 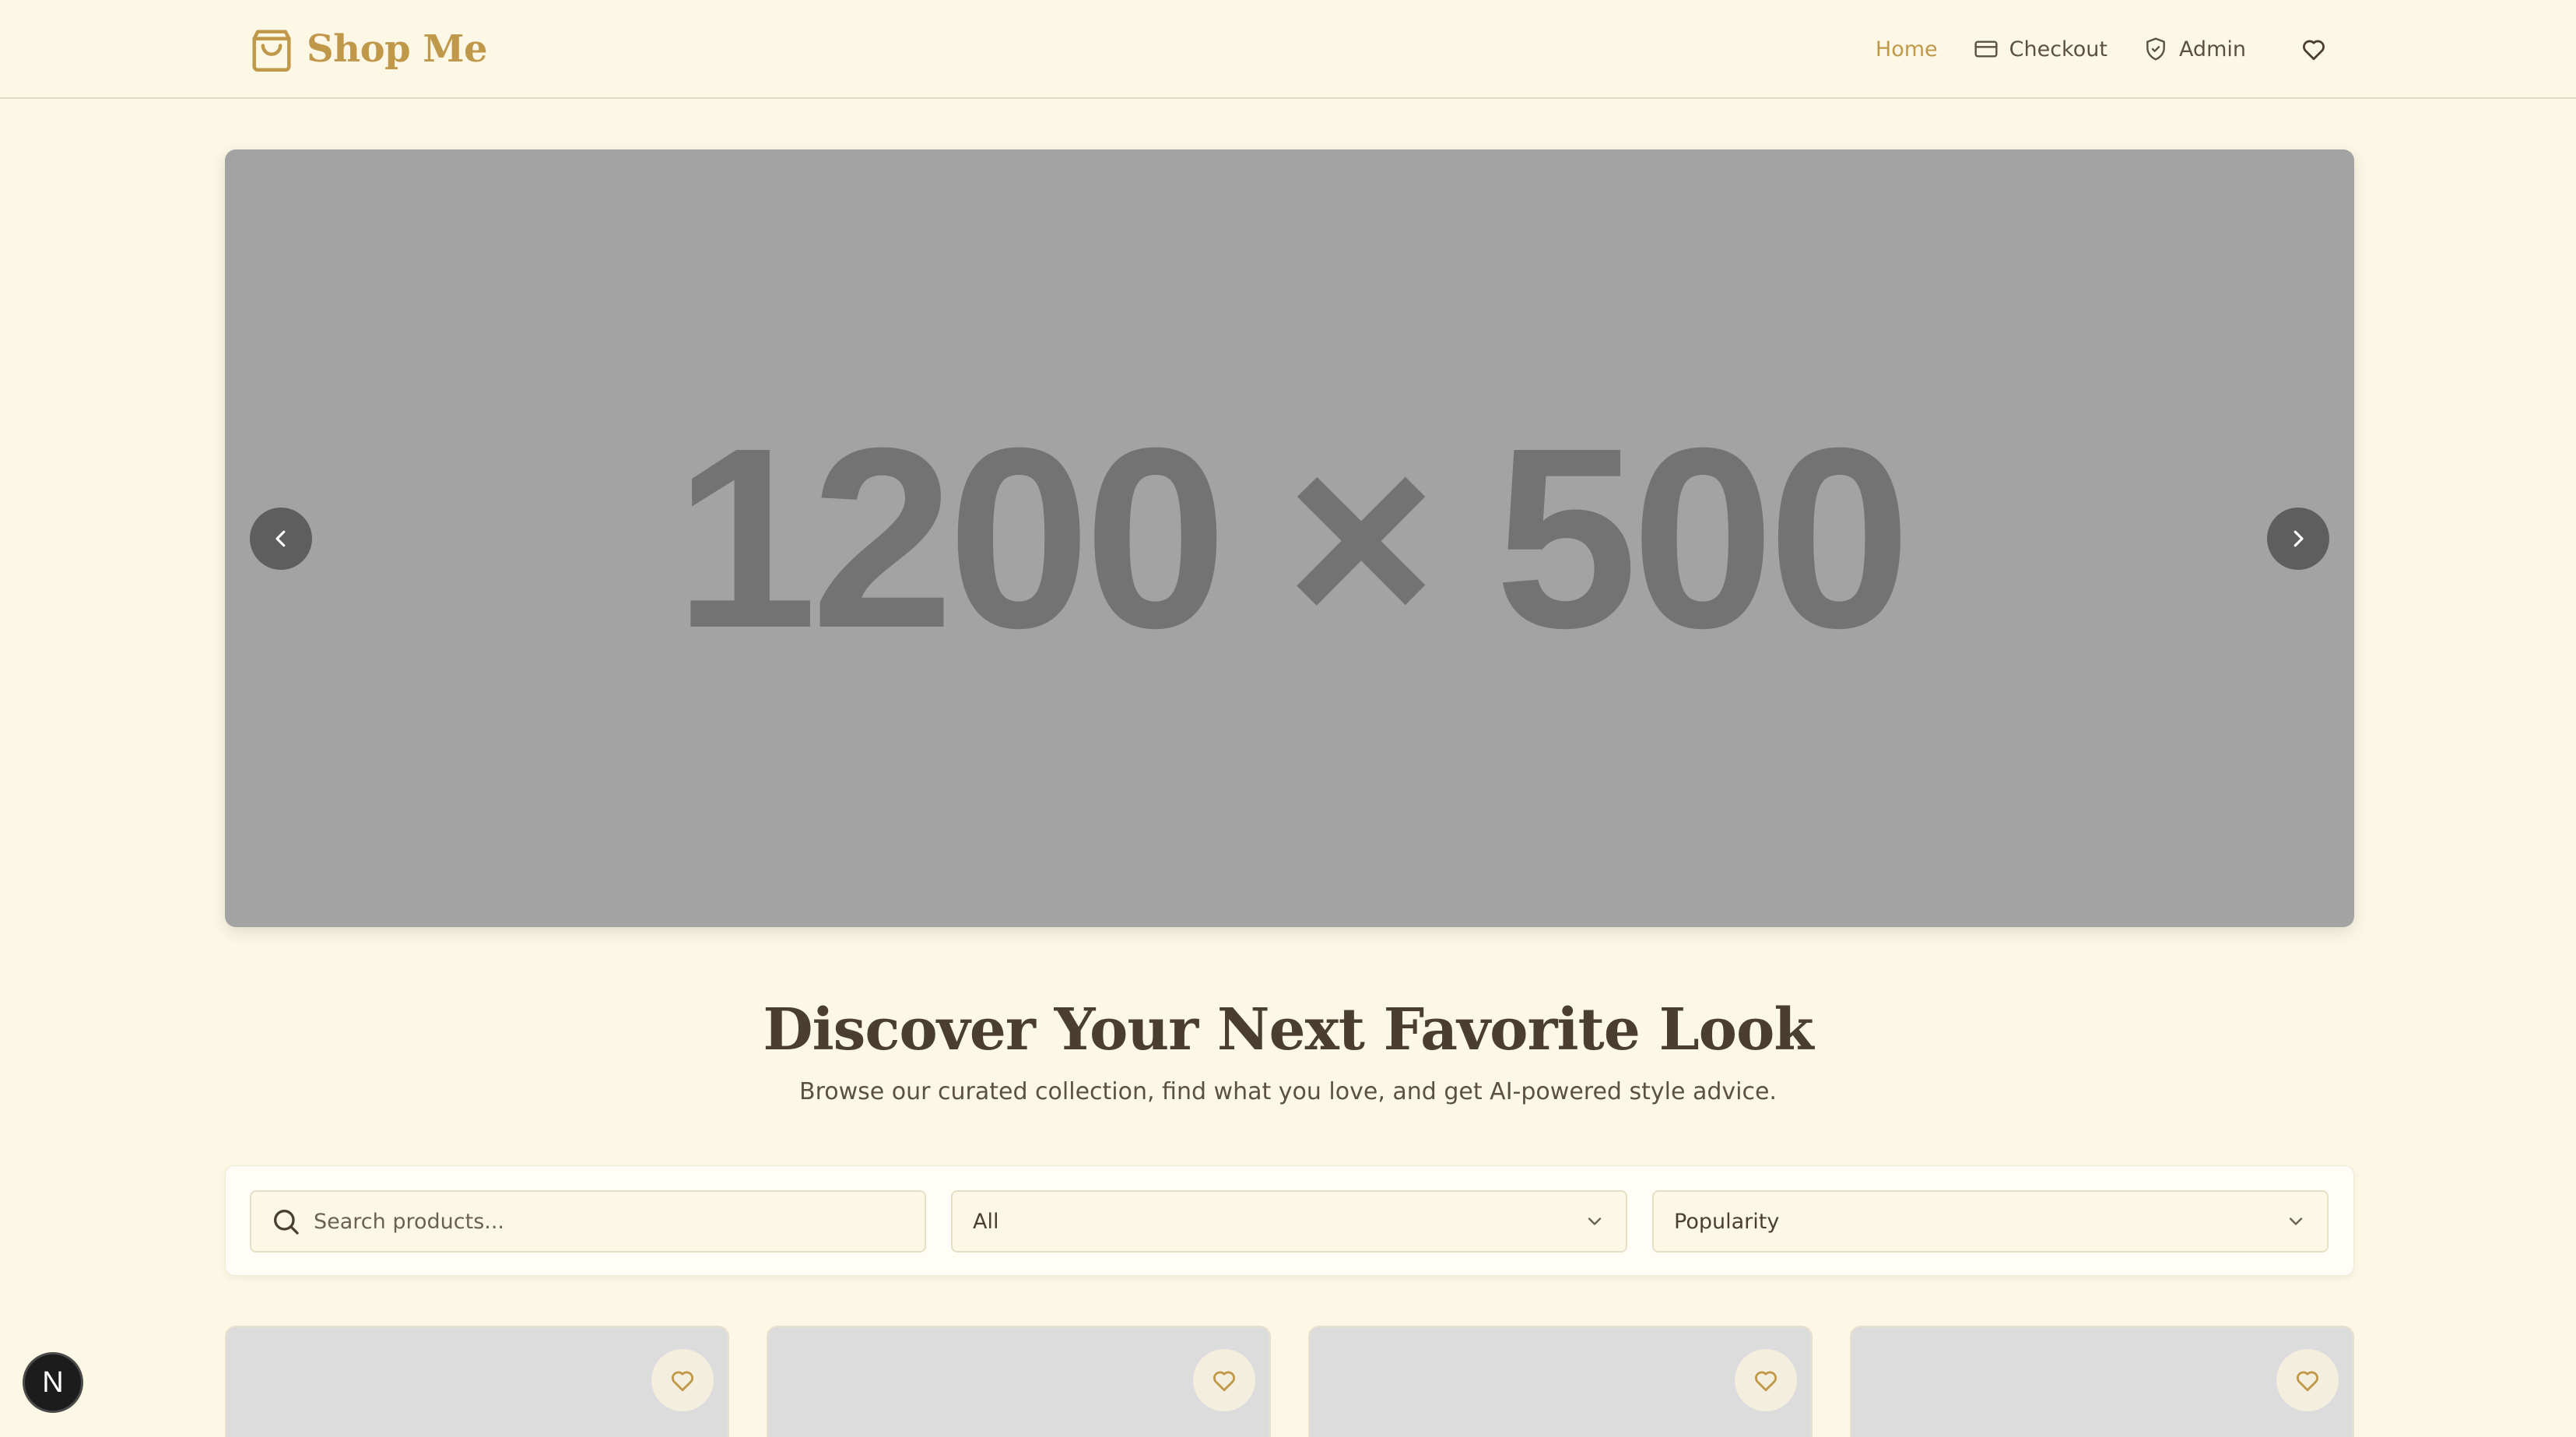 I want to click on search-input, so click(x=610, y=1222).